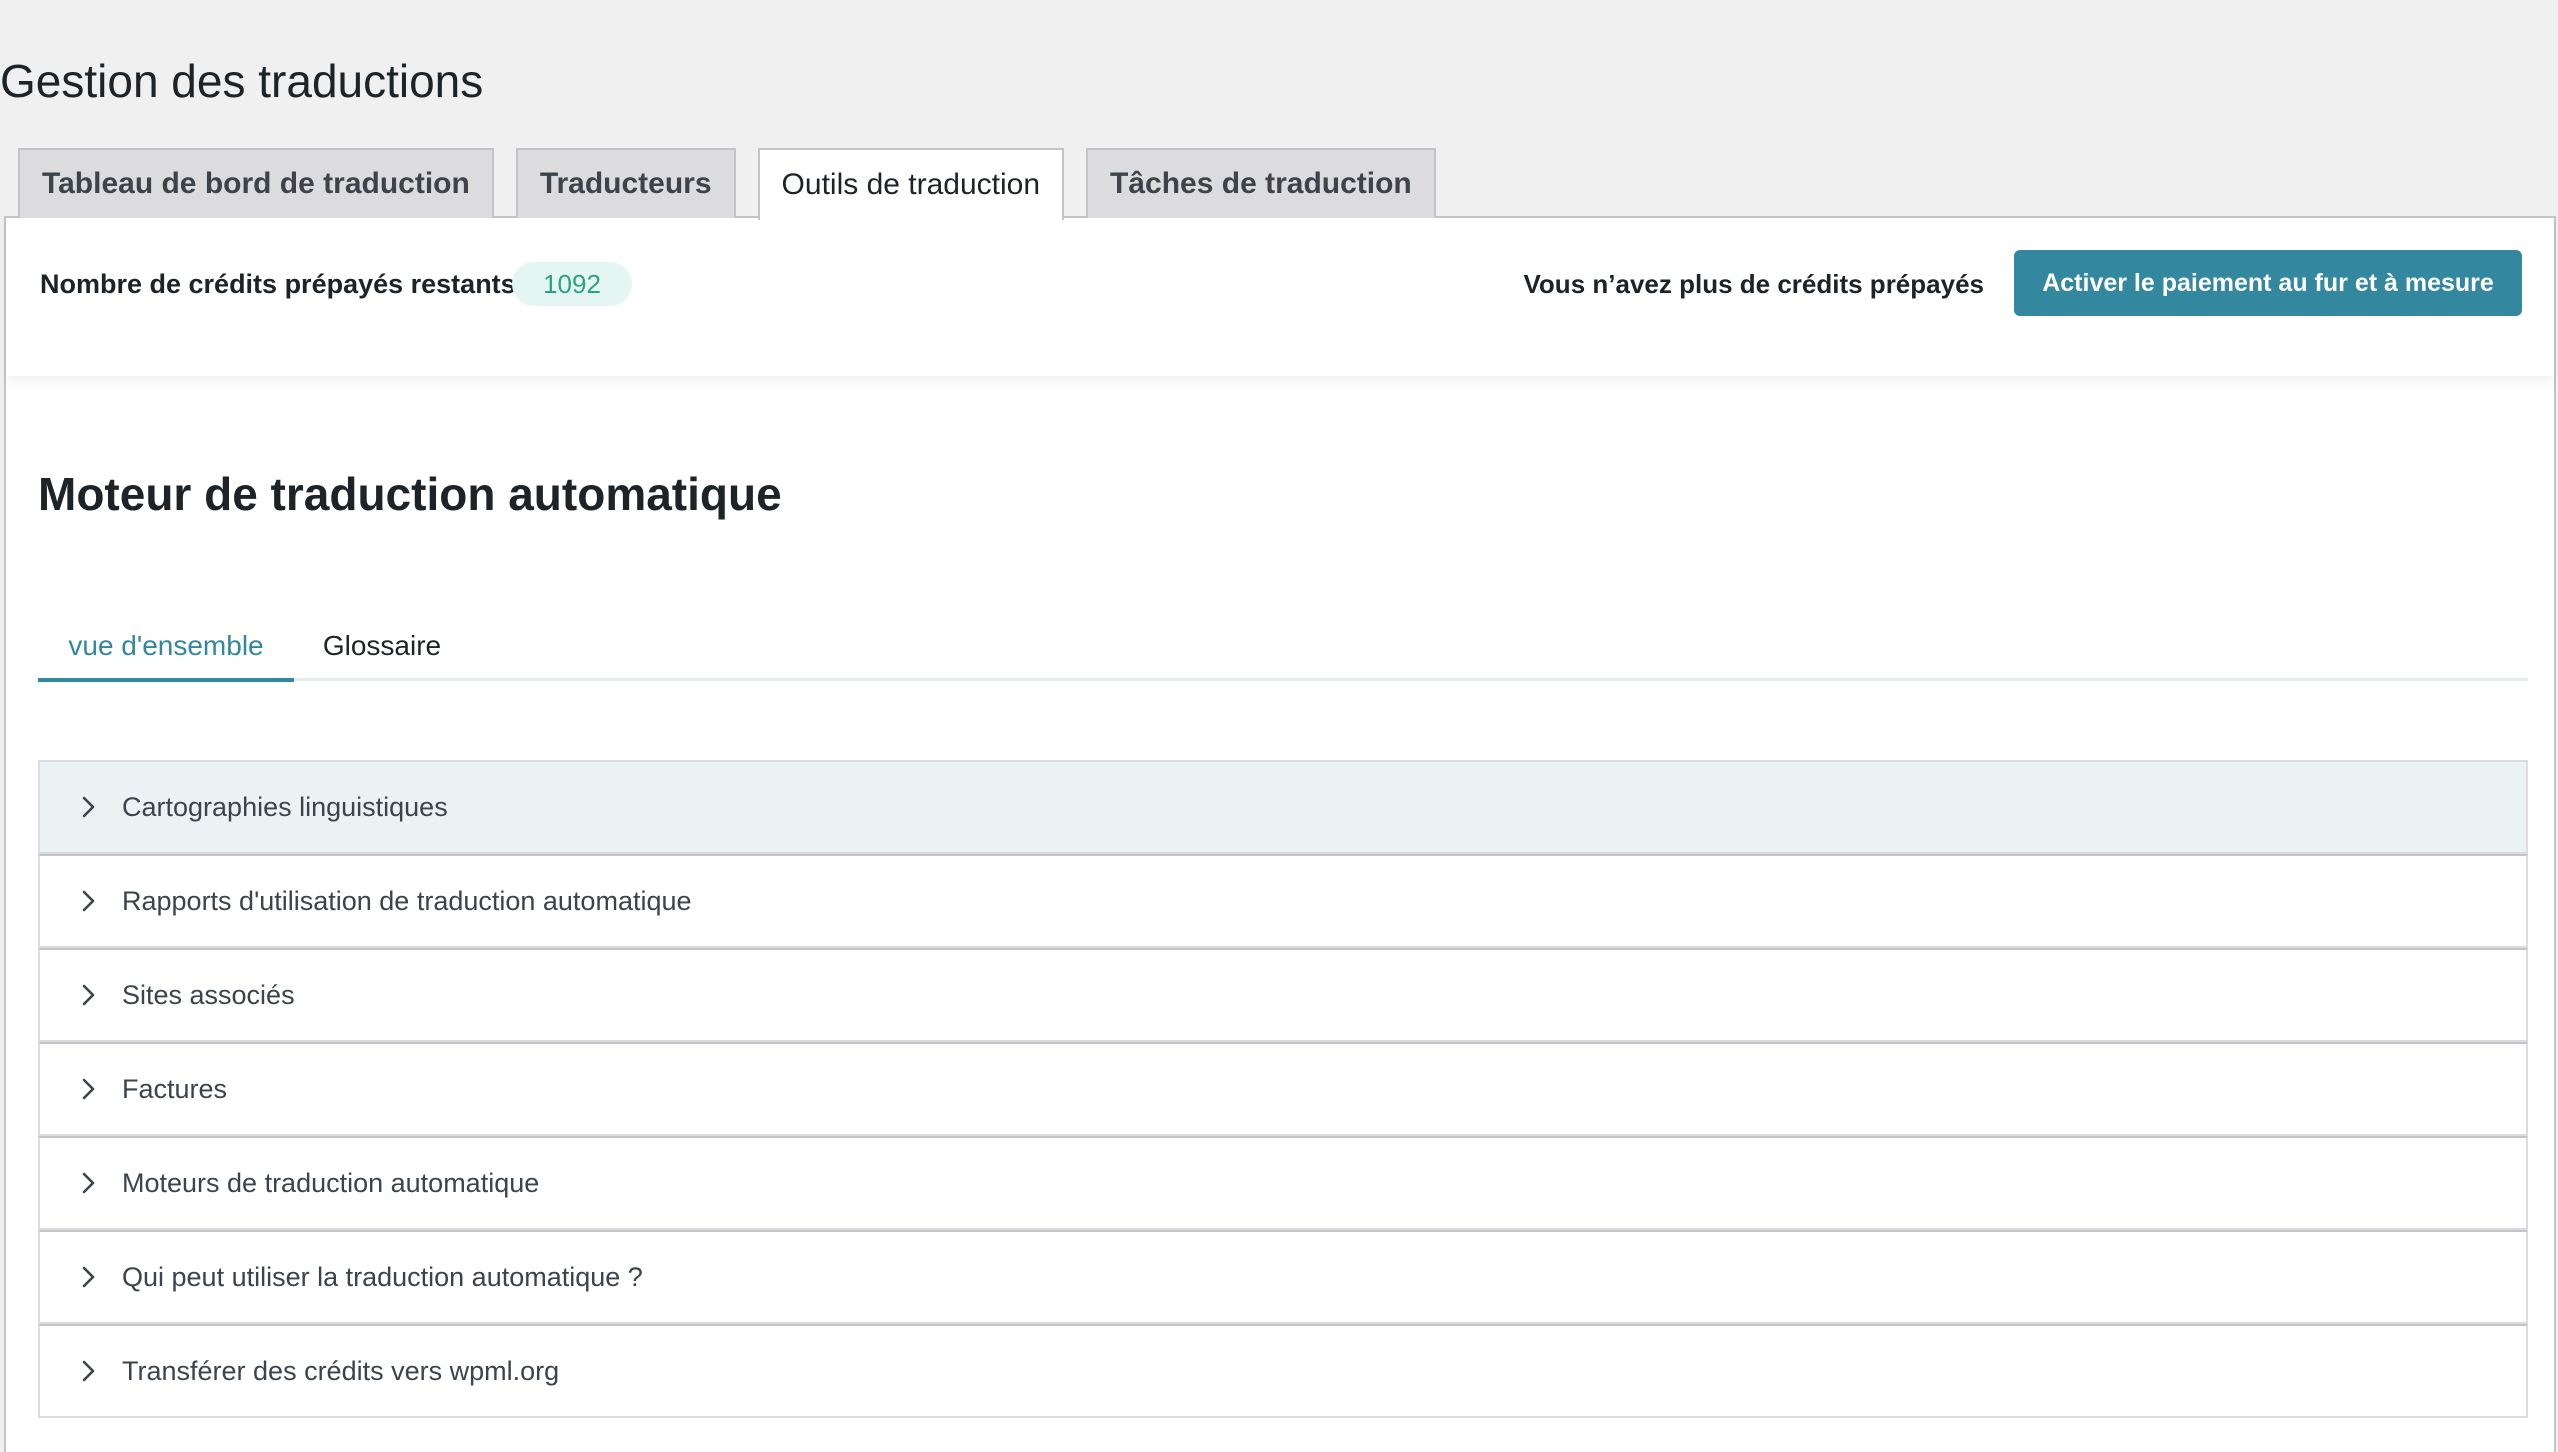 This screenshot has width=2558, height=1452. I want to click on accordion-item-label: Cartographies linguistiques, so click(285, 806).